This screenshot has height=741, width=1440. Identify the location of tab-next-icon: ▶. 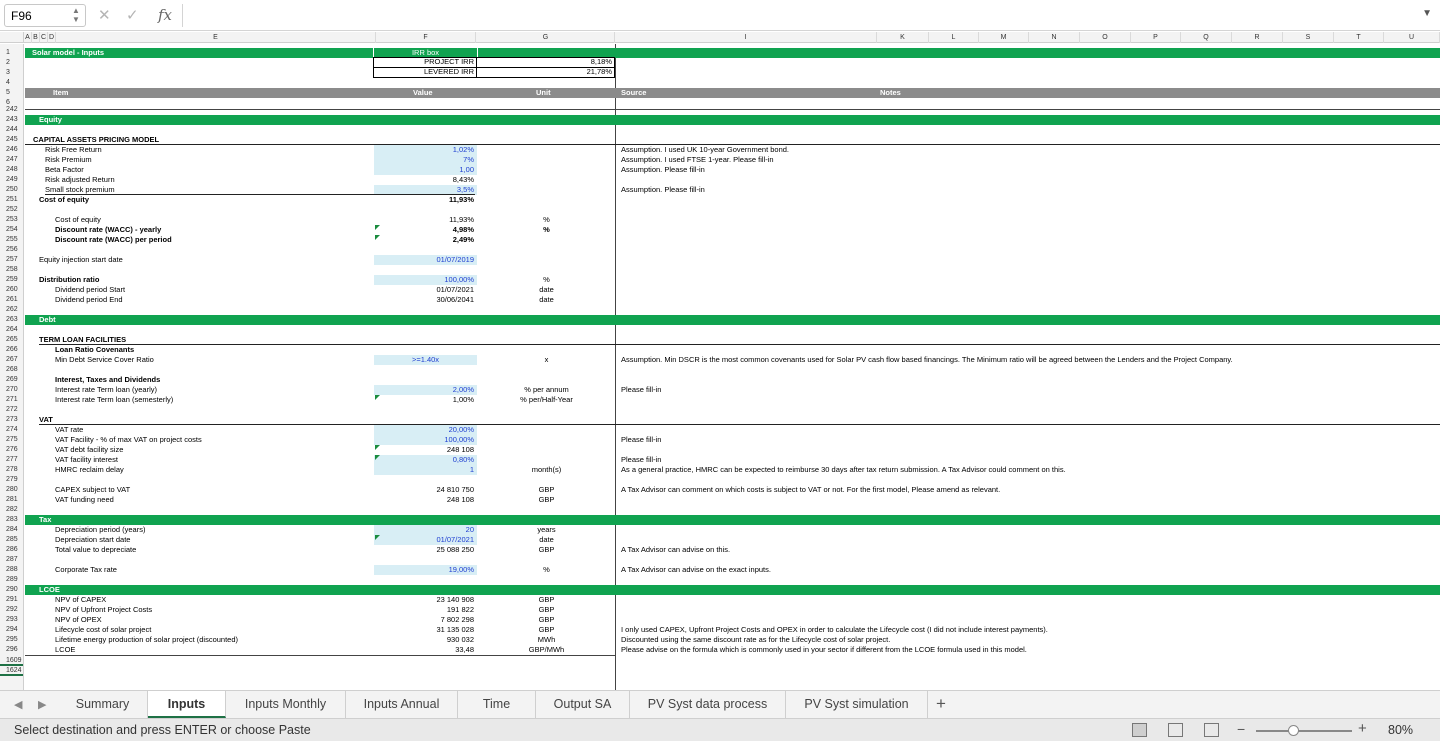
(42, 704).